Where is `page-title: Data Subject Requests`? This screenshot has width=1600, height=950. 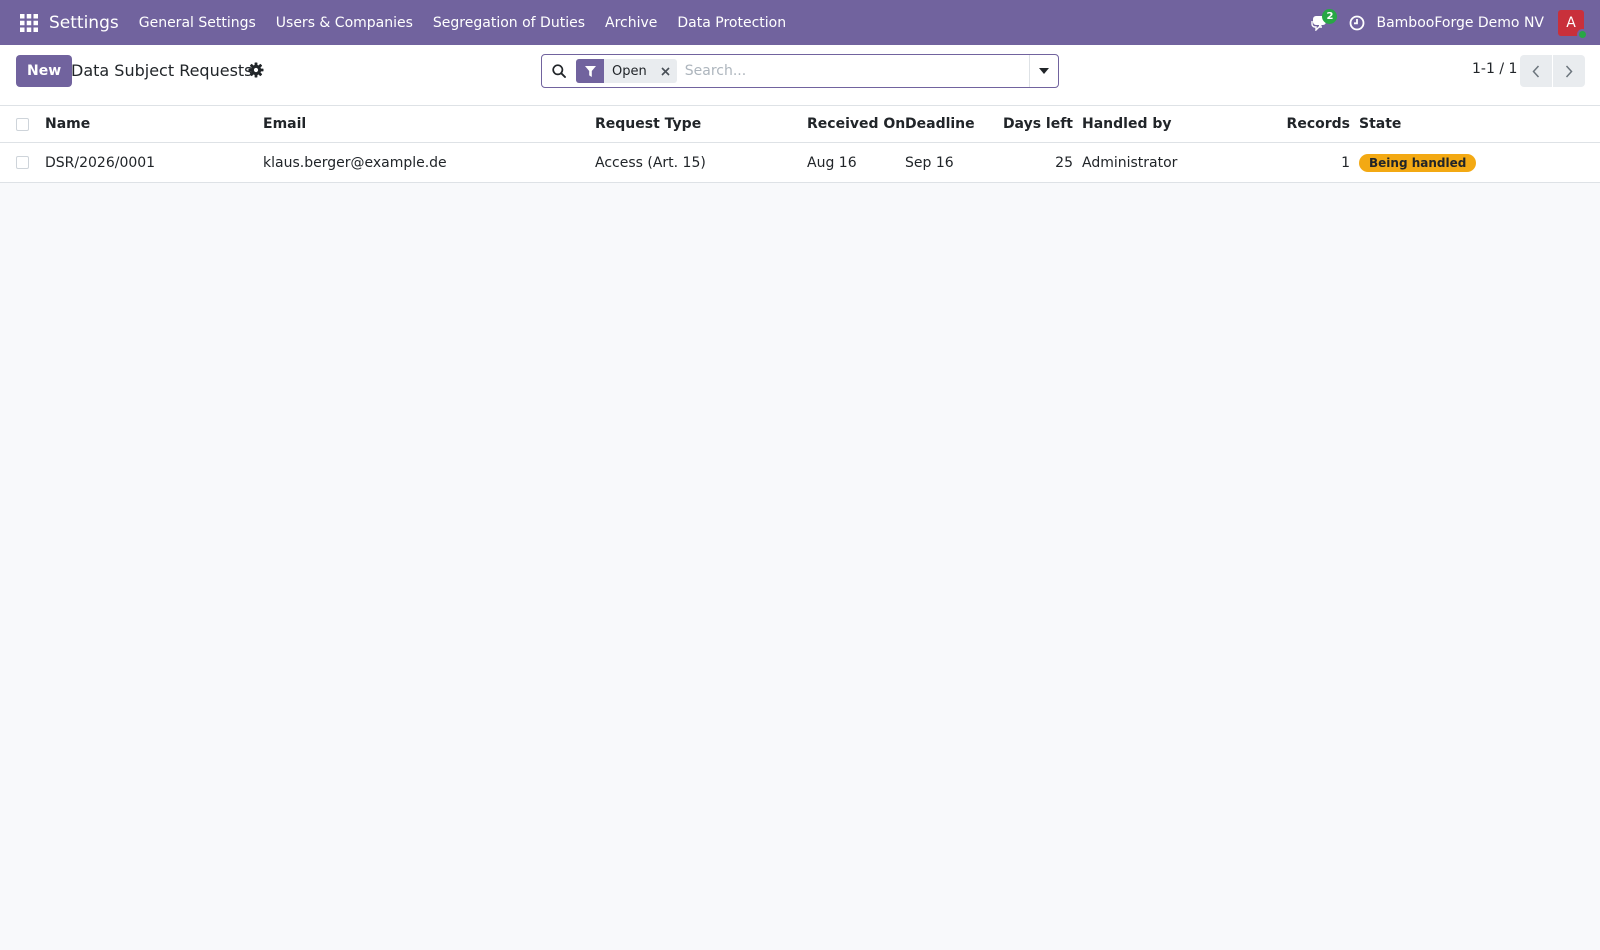 page-title: Data Subject Requests is located at coordinates (162, 70).